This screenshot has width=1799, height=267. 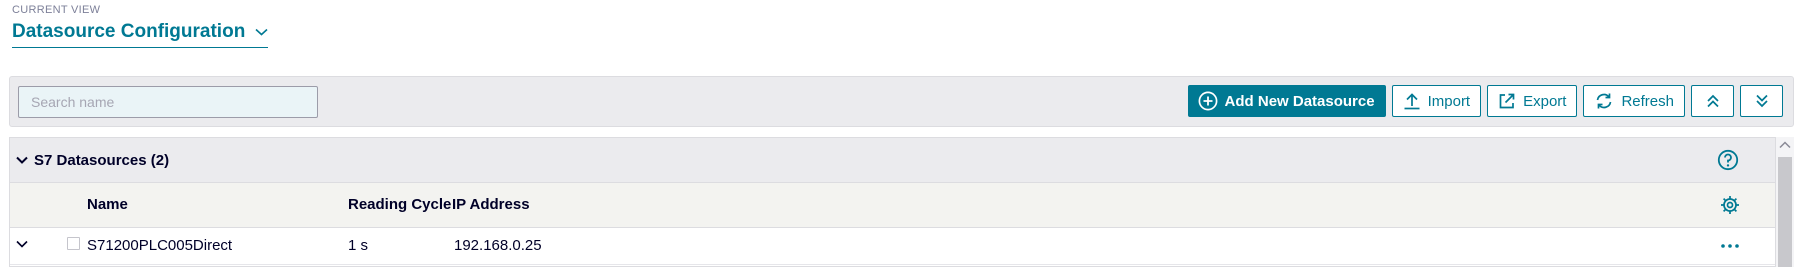 What do you see at coordinates (1412, 101) in the screenshot?
I see `upload-icon` at bounding box center [1412, 101].